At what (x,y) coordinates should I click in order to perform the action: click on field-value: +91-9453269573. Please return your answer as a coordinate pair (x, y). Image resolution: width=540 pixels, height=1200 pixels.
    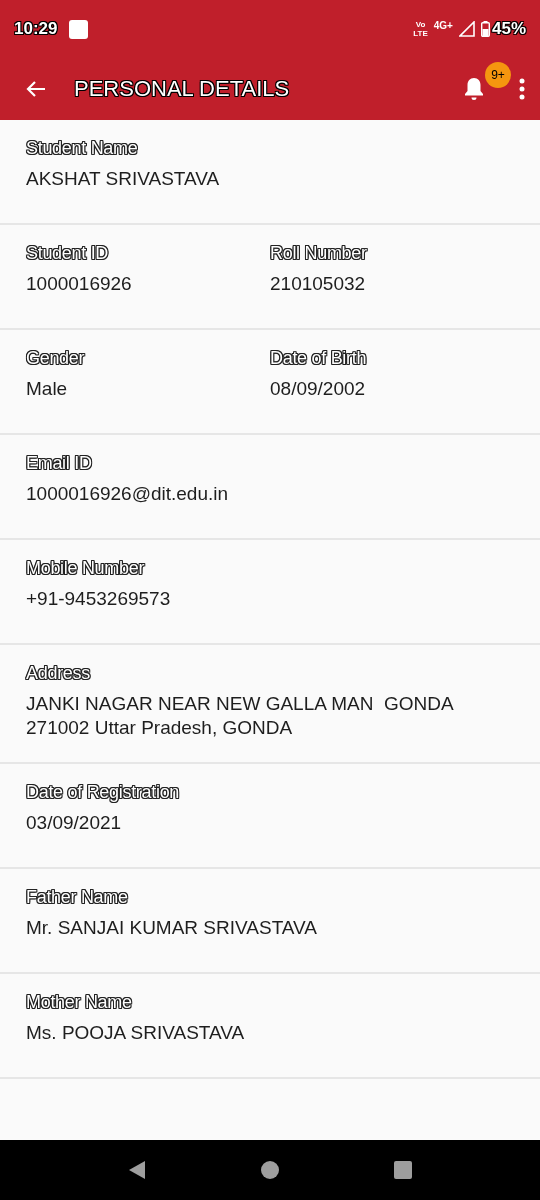
    Looking at the image, I should click on (98, 599).